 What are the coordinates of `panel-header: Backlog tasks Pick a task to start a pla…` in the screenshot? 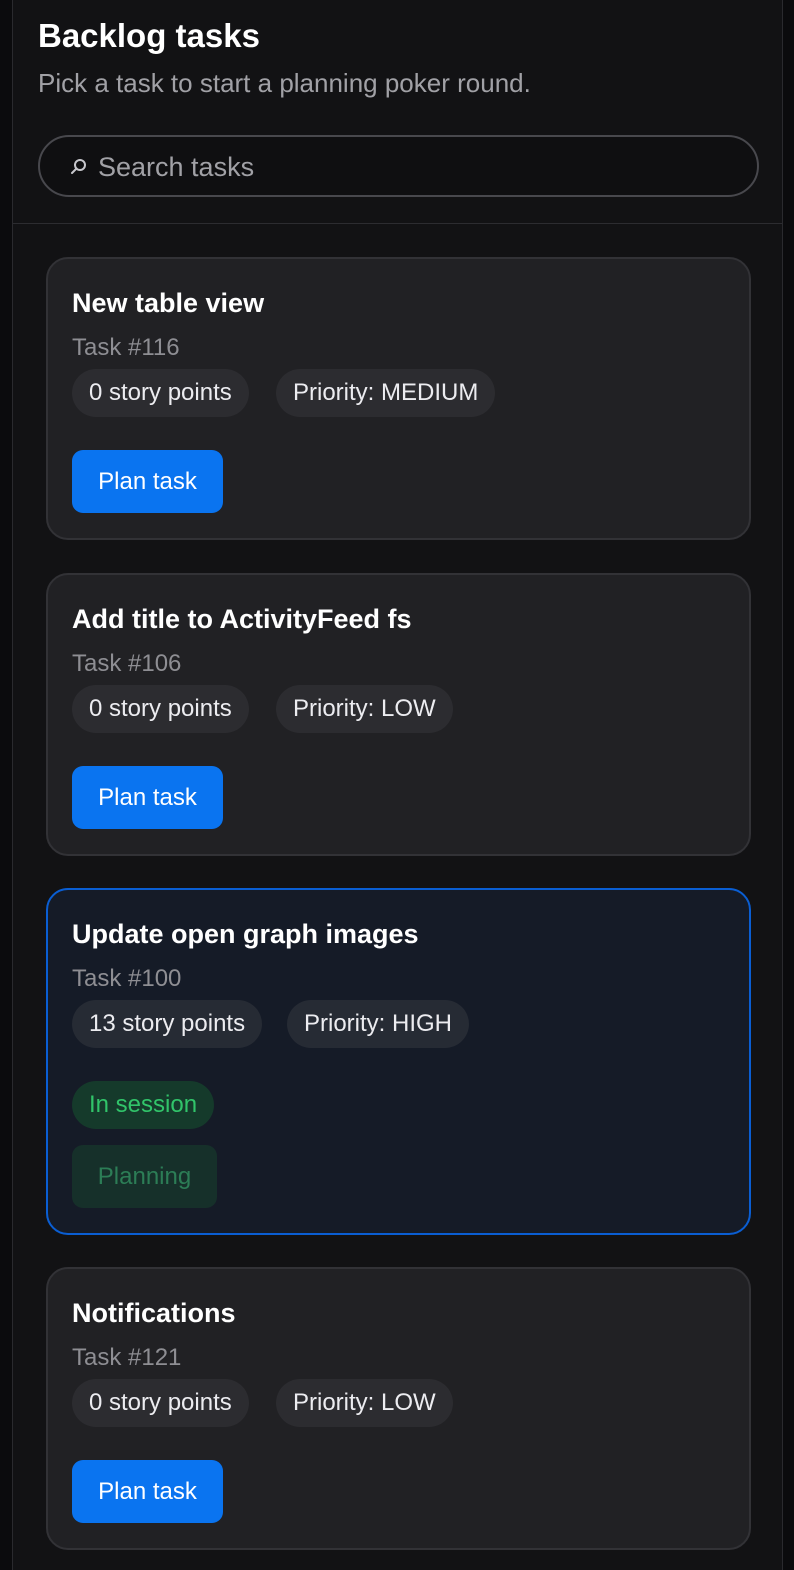 It's located at (397, 112).